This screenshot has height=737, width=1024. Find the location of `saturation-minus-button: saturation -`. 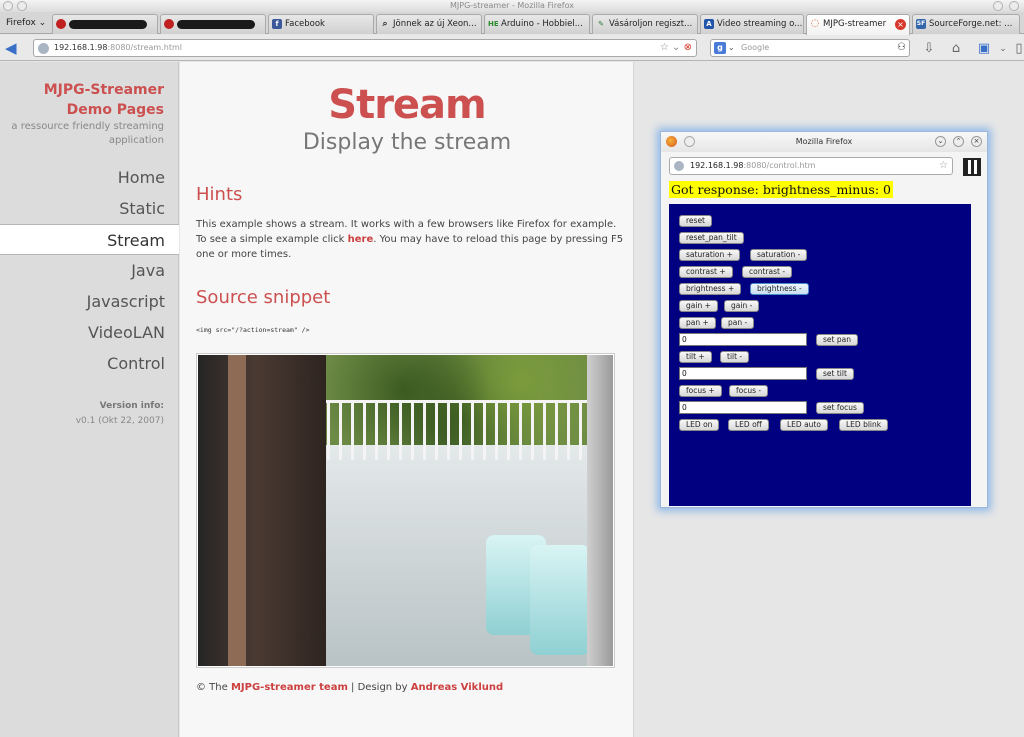

saturation-minus-button: saturation - is located at coordinates (779, 255).